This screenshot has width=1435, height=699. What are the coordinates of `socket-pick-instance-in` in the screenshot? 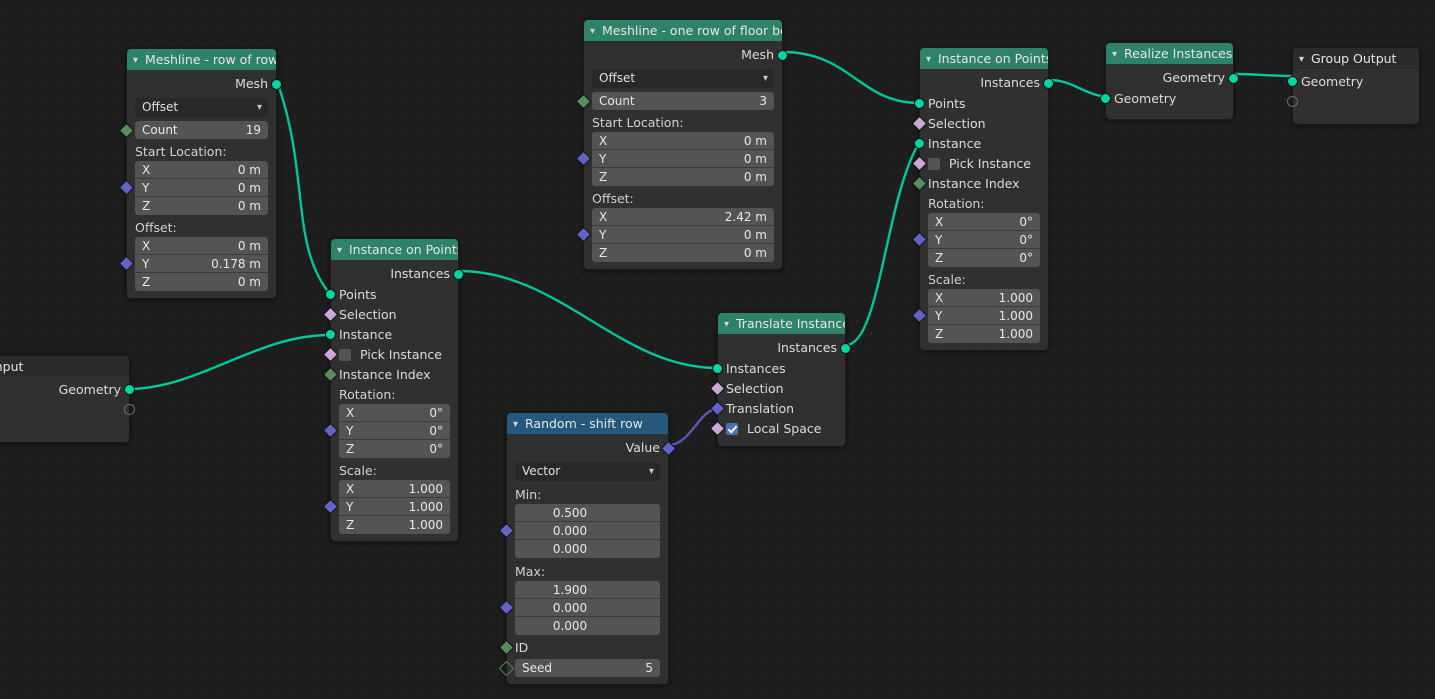 It's located at (919, 163).